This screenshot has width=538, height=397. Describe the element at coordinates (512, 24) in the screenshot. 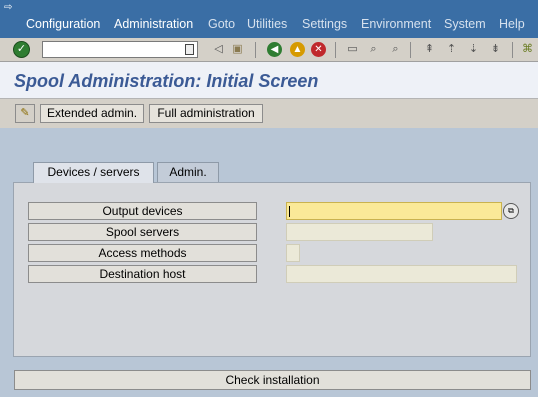

I see `menu-item-help: Help` at that location.